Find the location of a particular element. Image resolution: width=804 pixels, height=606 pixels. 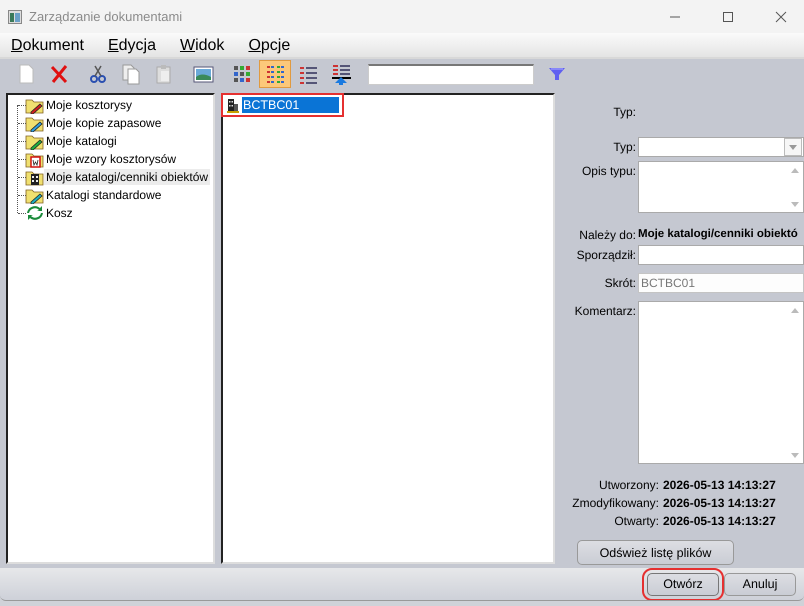

tree-item: Kosz is located at coordinates (59, 213).